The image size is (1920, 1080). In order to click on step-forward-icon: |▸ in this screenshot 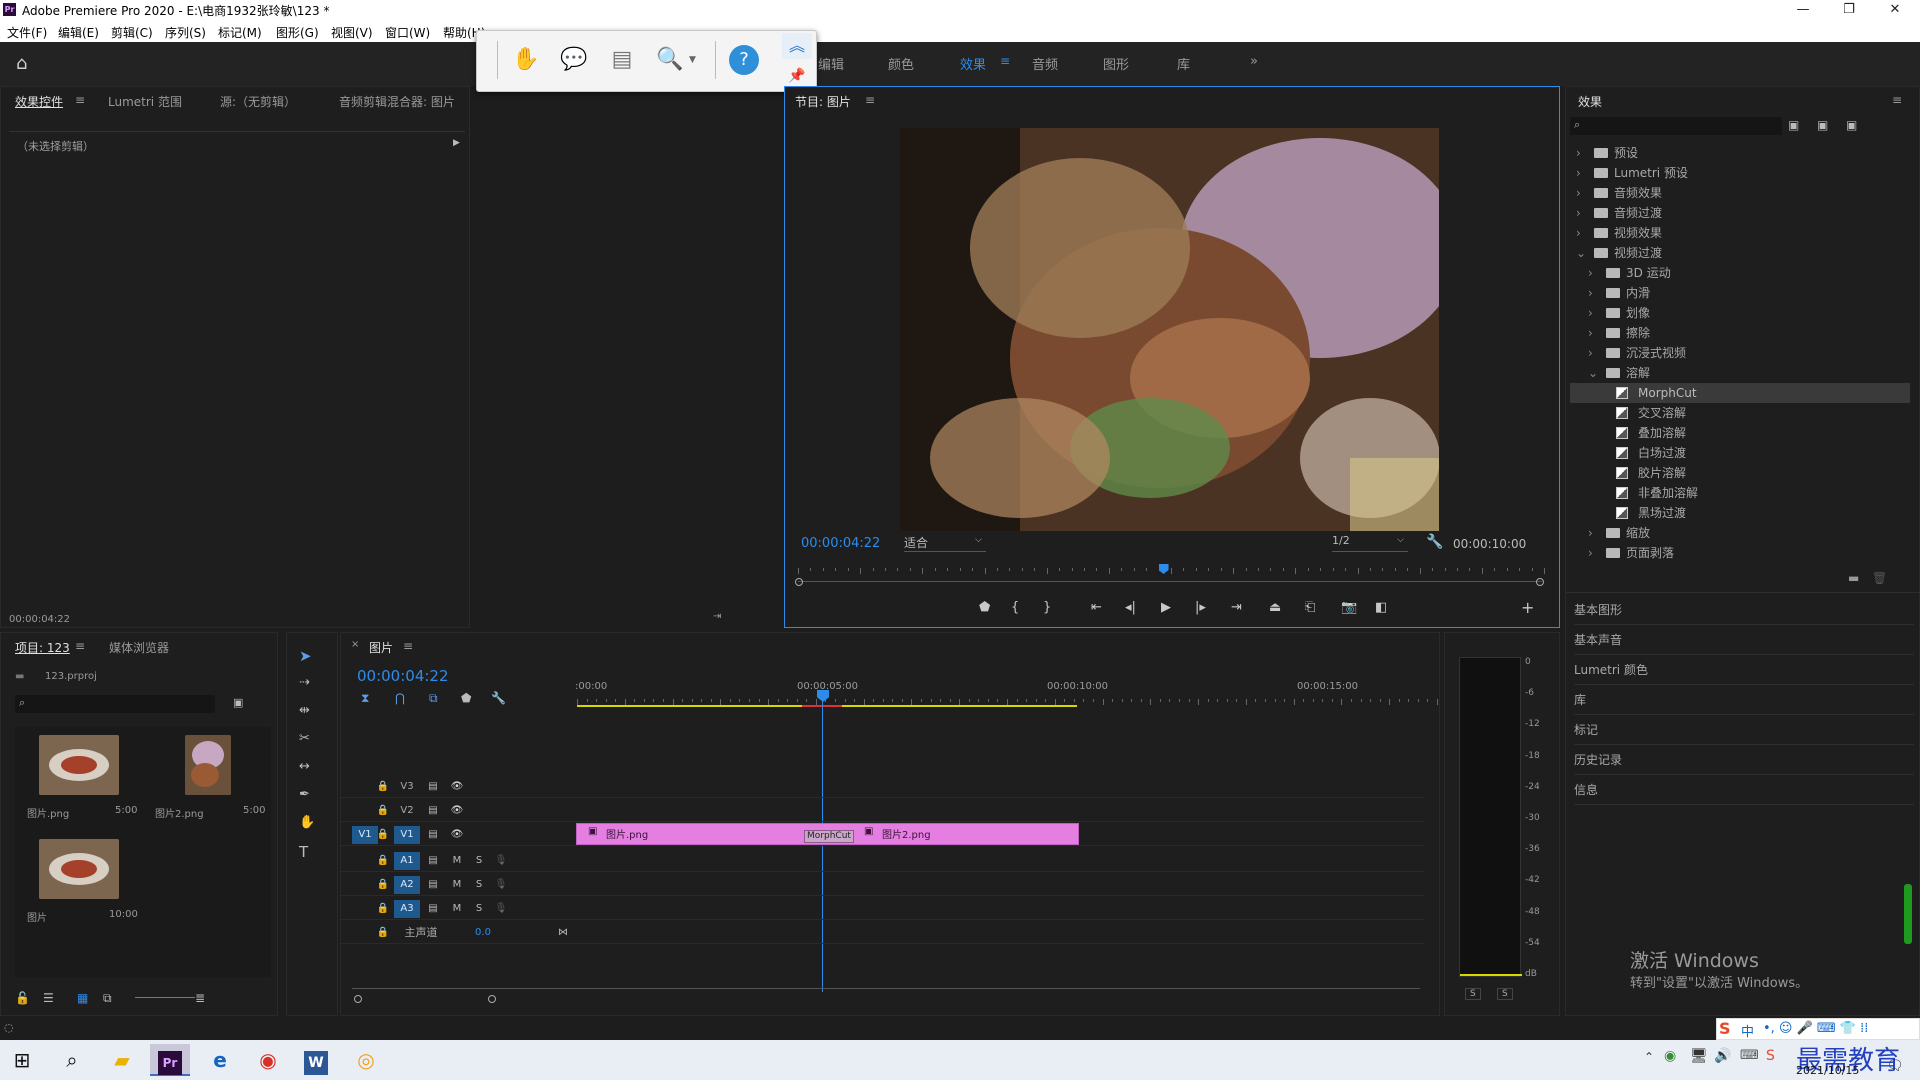, I will do `click(1200, 607)`.